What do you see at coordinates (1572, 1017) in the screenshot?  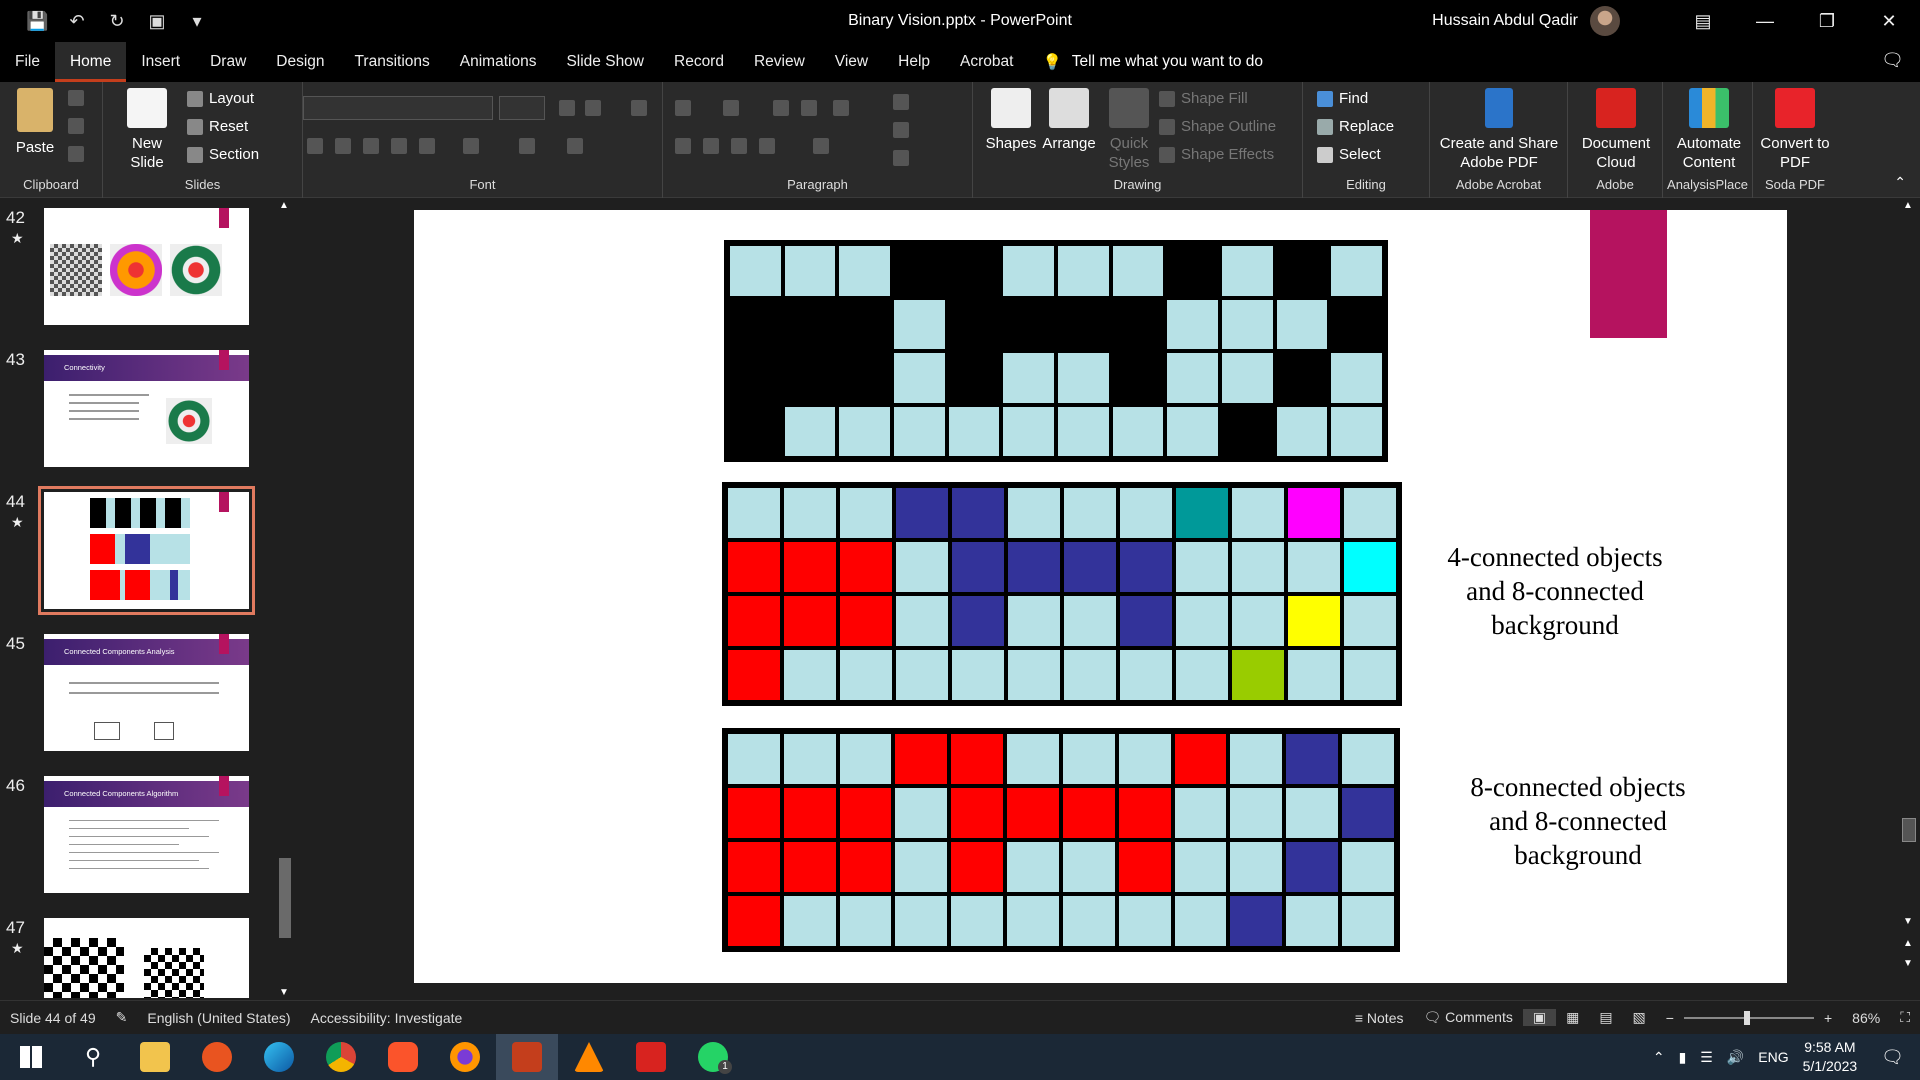 I see `slide-sorter-icon: ▦` at bounding box center [1572, 1017].